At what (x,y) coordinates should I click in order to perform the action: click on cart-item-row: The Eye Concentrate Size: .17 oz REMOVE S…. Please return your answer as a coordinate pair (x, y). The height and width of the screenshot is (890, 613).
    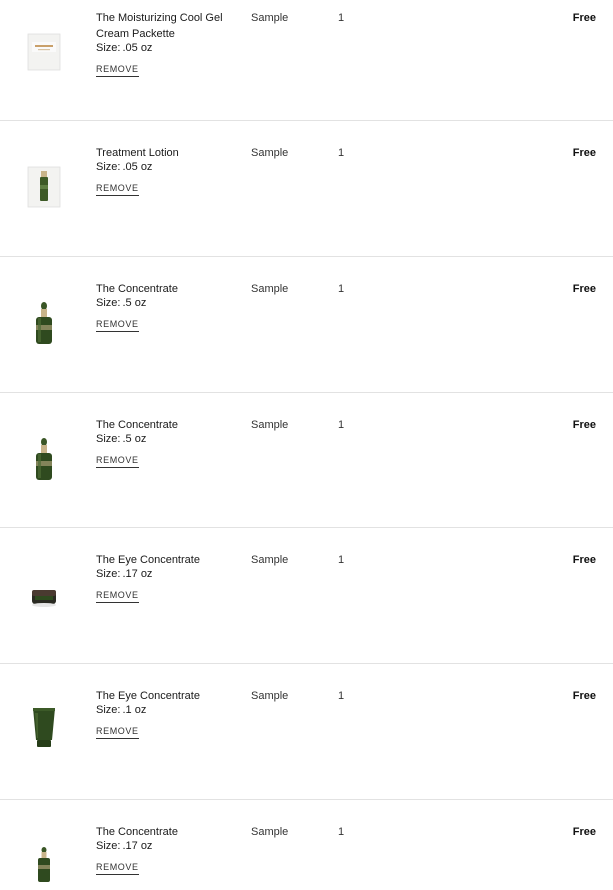
    Looking at the image, I should click on (306, 607).